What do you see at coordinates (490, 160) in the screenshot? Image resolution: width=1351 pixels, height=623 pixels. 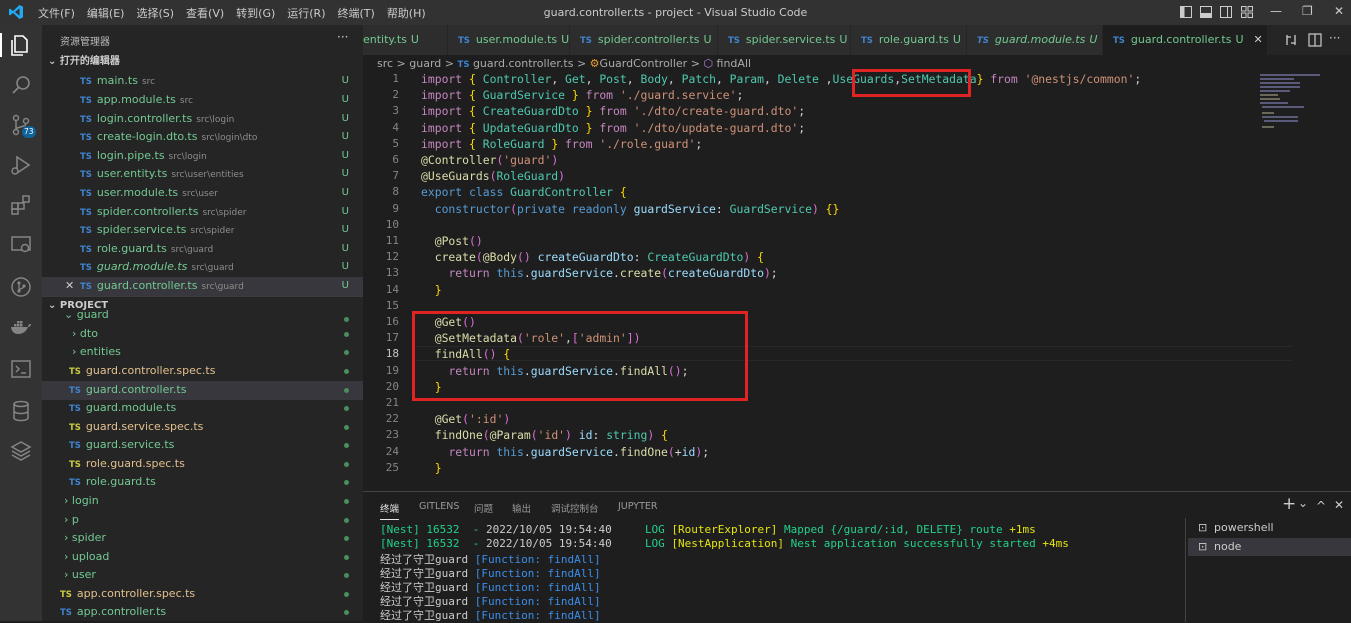 I see `code-line: @Controller('guard')` at bounding box center [490, 160].